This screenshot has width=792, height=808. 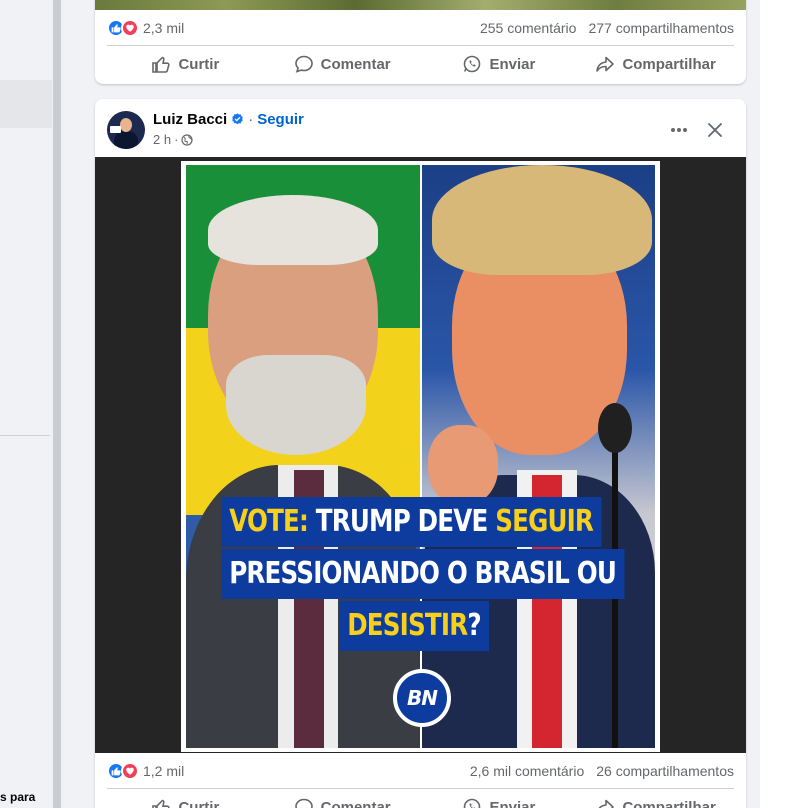 What do you see at coordinates (163, 28) in the screenshot?
I see `reaction-count: 2,3 mil` at bounding box center [163, 28].